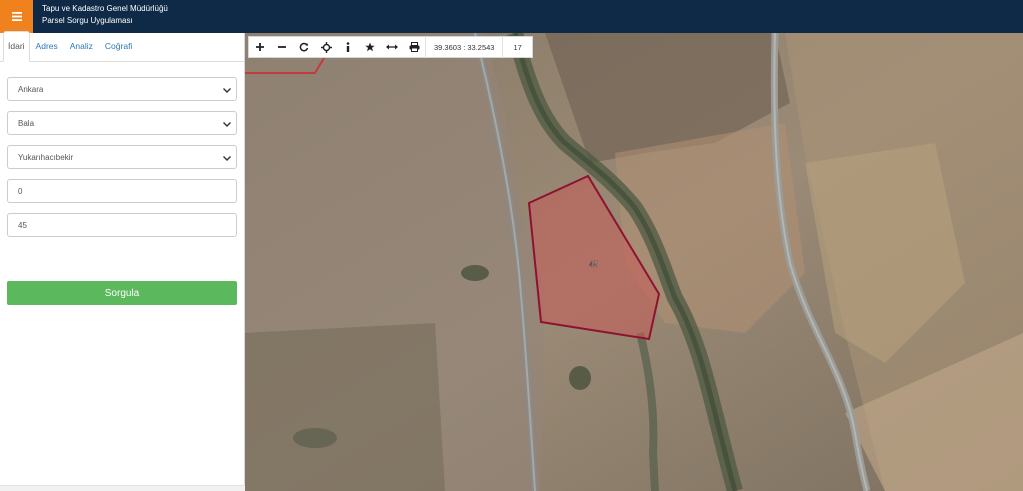  I want to click on app-title-line1: Tapu ve Kadastro Genel Müdürlüğü, so click(105, 8).